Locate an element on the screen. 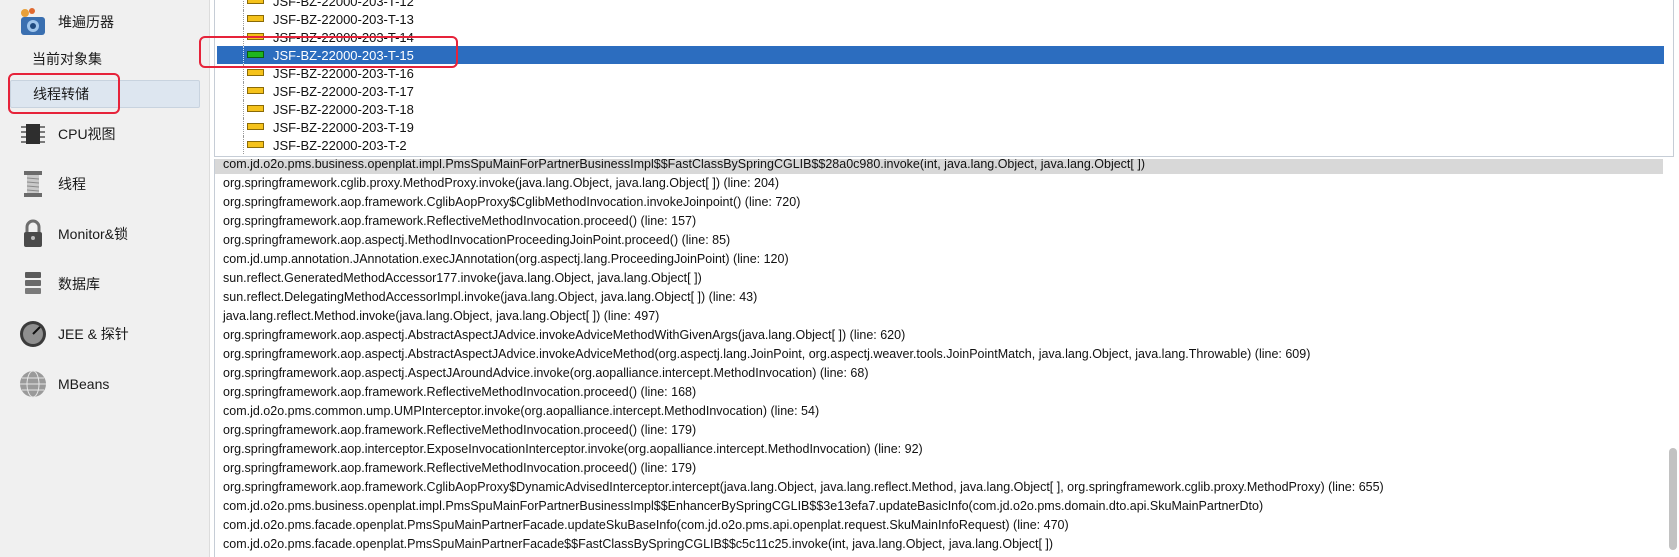  sidebar-item-label: JEE & 探针 is located at coordinates (93, 334).